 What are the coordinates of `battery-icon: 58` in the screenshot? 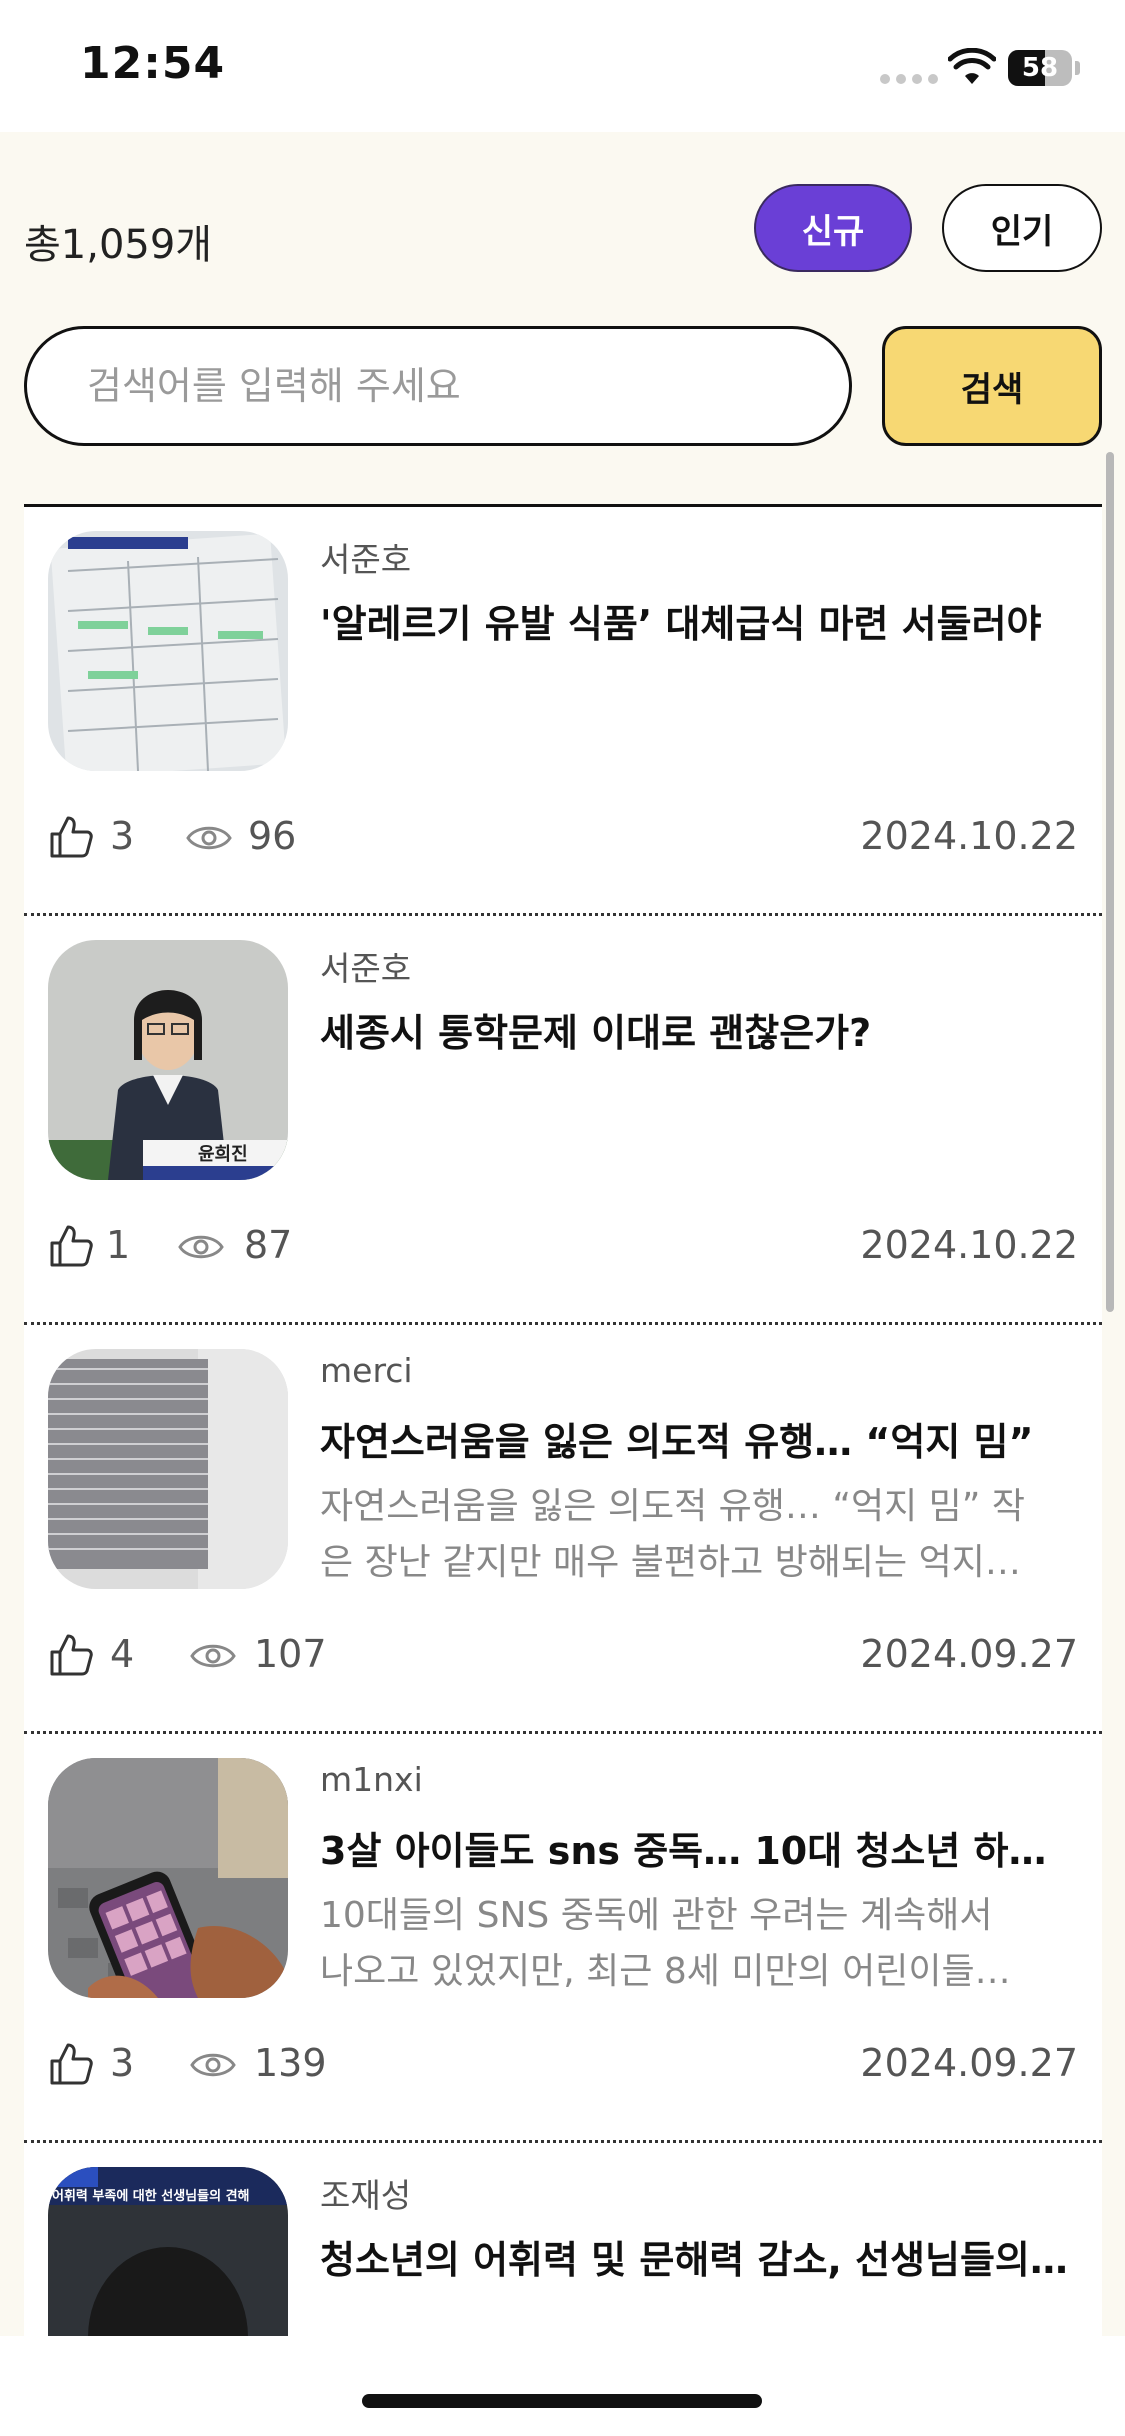 It's located at (1040, 68).